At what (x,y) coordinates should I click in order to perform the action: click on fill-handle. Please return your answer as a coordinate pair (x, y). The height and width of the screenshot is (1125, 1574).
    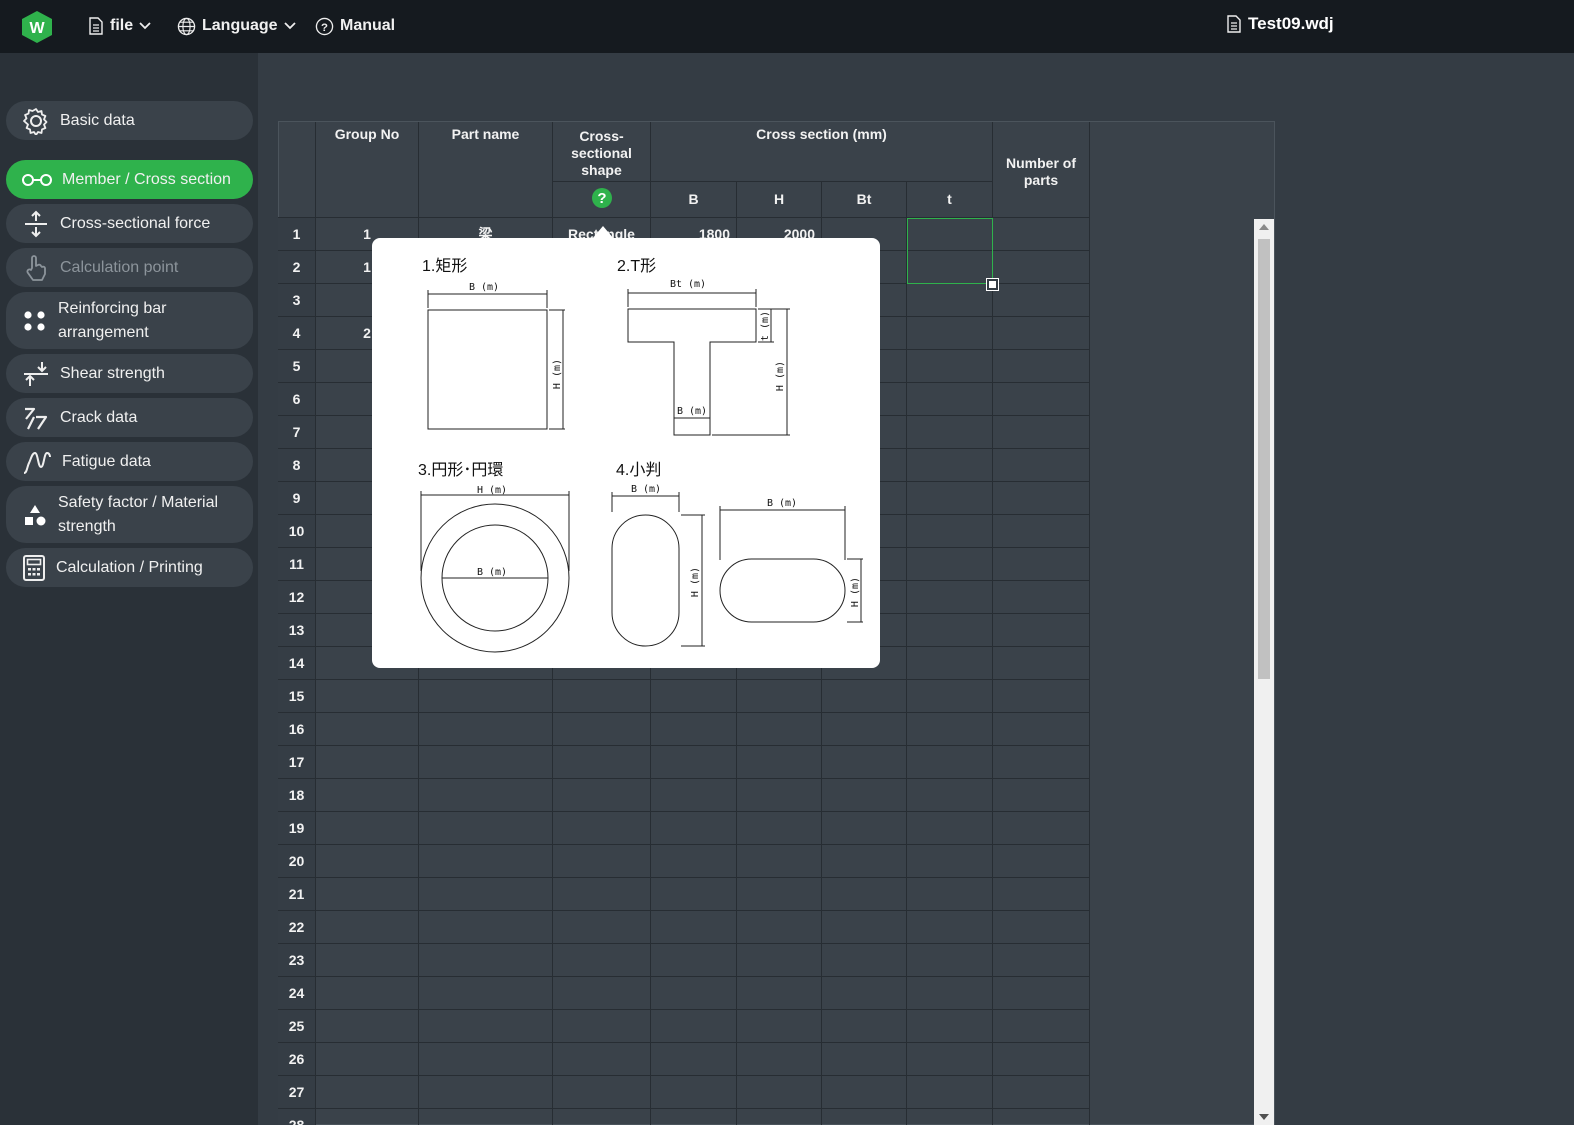
    Looking at the image, I should click on (992, 284).